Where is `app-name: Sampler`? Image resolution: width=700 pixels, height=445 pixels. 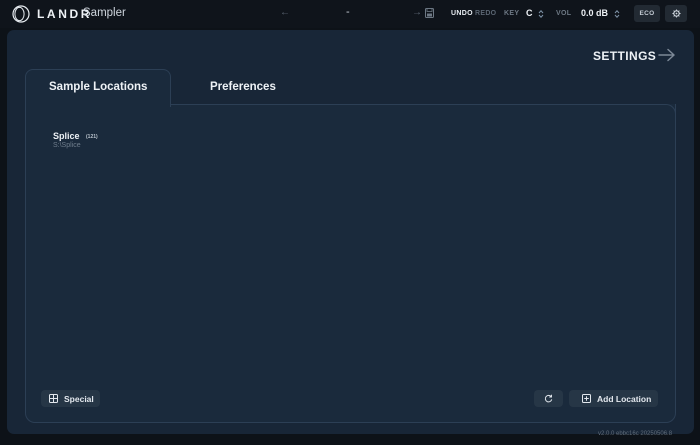 app-name: Sampler is located at coordinates (104, 13).